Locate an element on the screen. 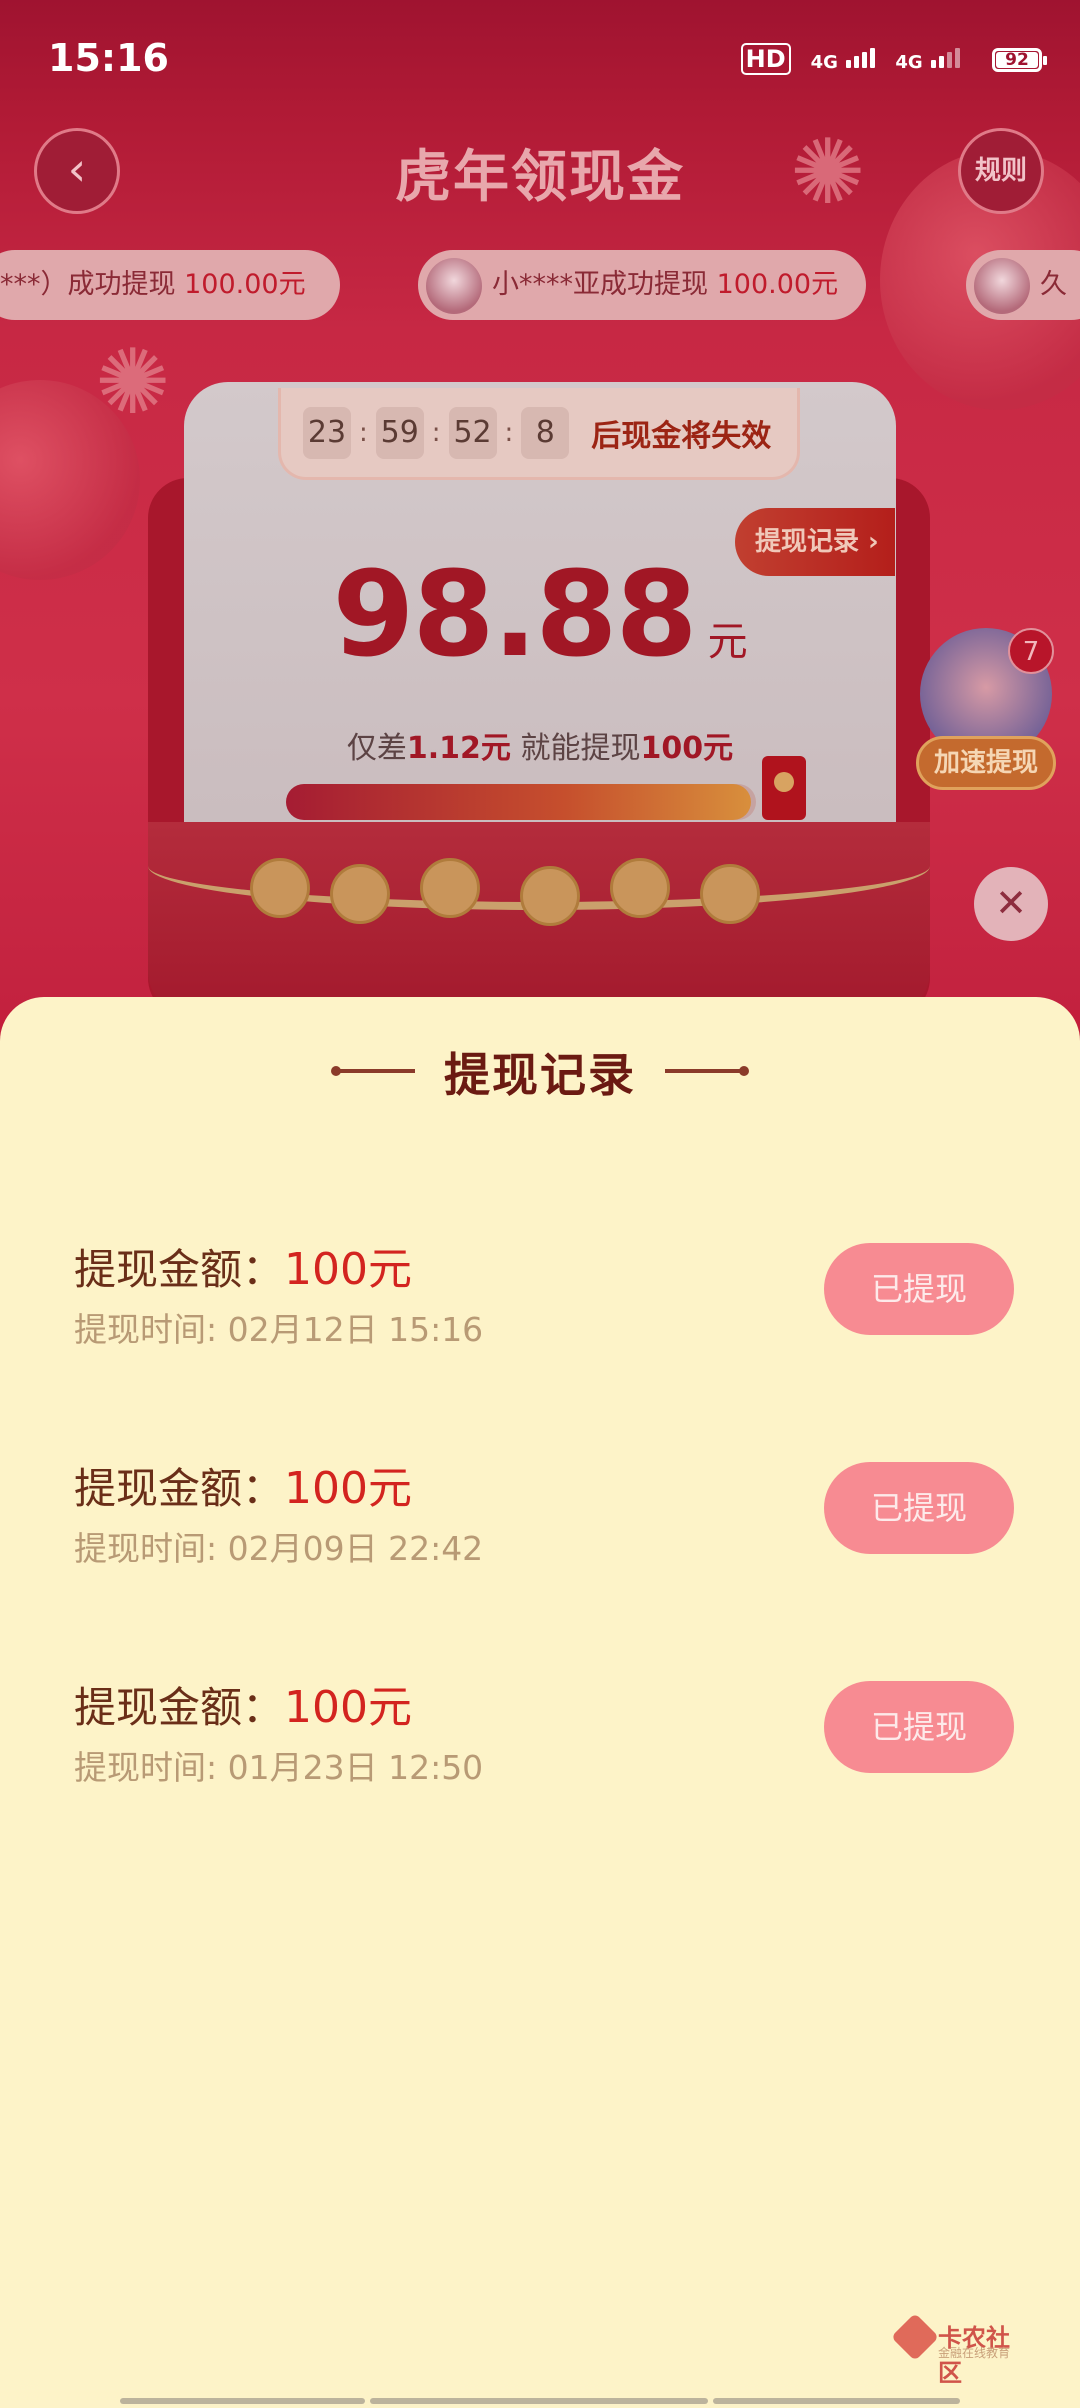 The width and height of the screenshot is (1080, 2408). cash-amount-value: 98.88 is located at coordinates (514, 614).